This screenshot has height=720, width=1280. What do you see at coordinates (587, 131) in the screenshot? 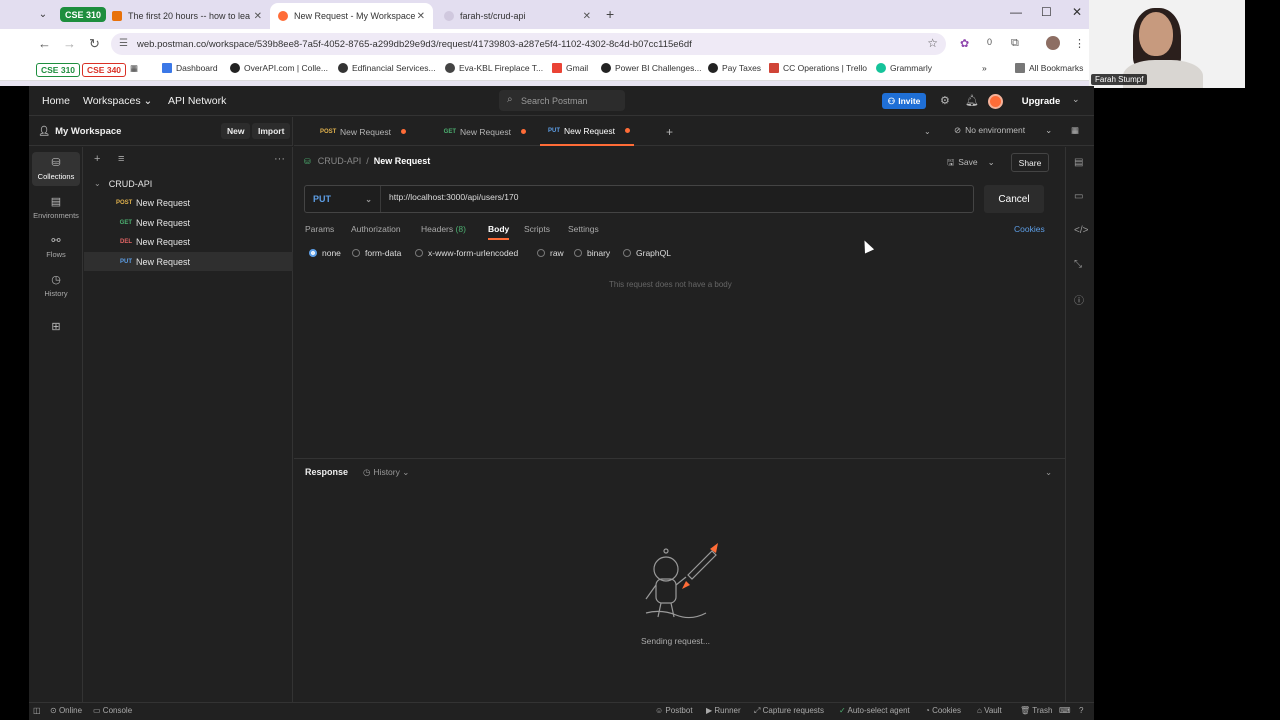
I see `request-tab-put: PUT New Request` at bounding box center [587, 131].